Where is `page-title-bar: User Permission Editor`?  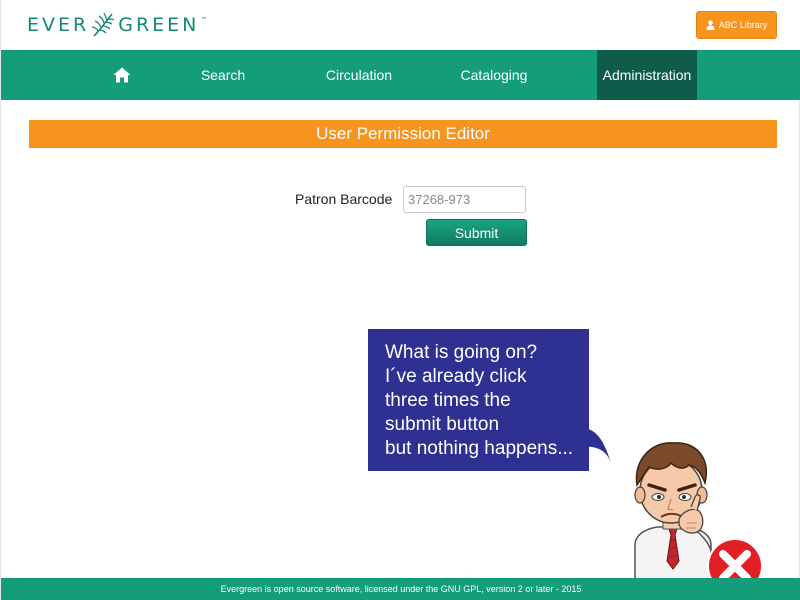
page-title-bar: User Permission Editor is located at coordinates (403, 134).